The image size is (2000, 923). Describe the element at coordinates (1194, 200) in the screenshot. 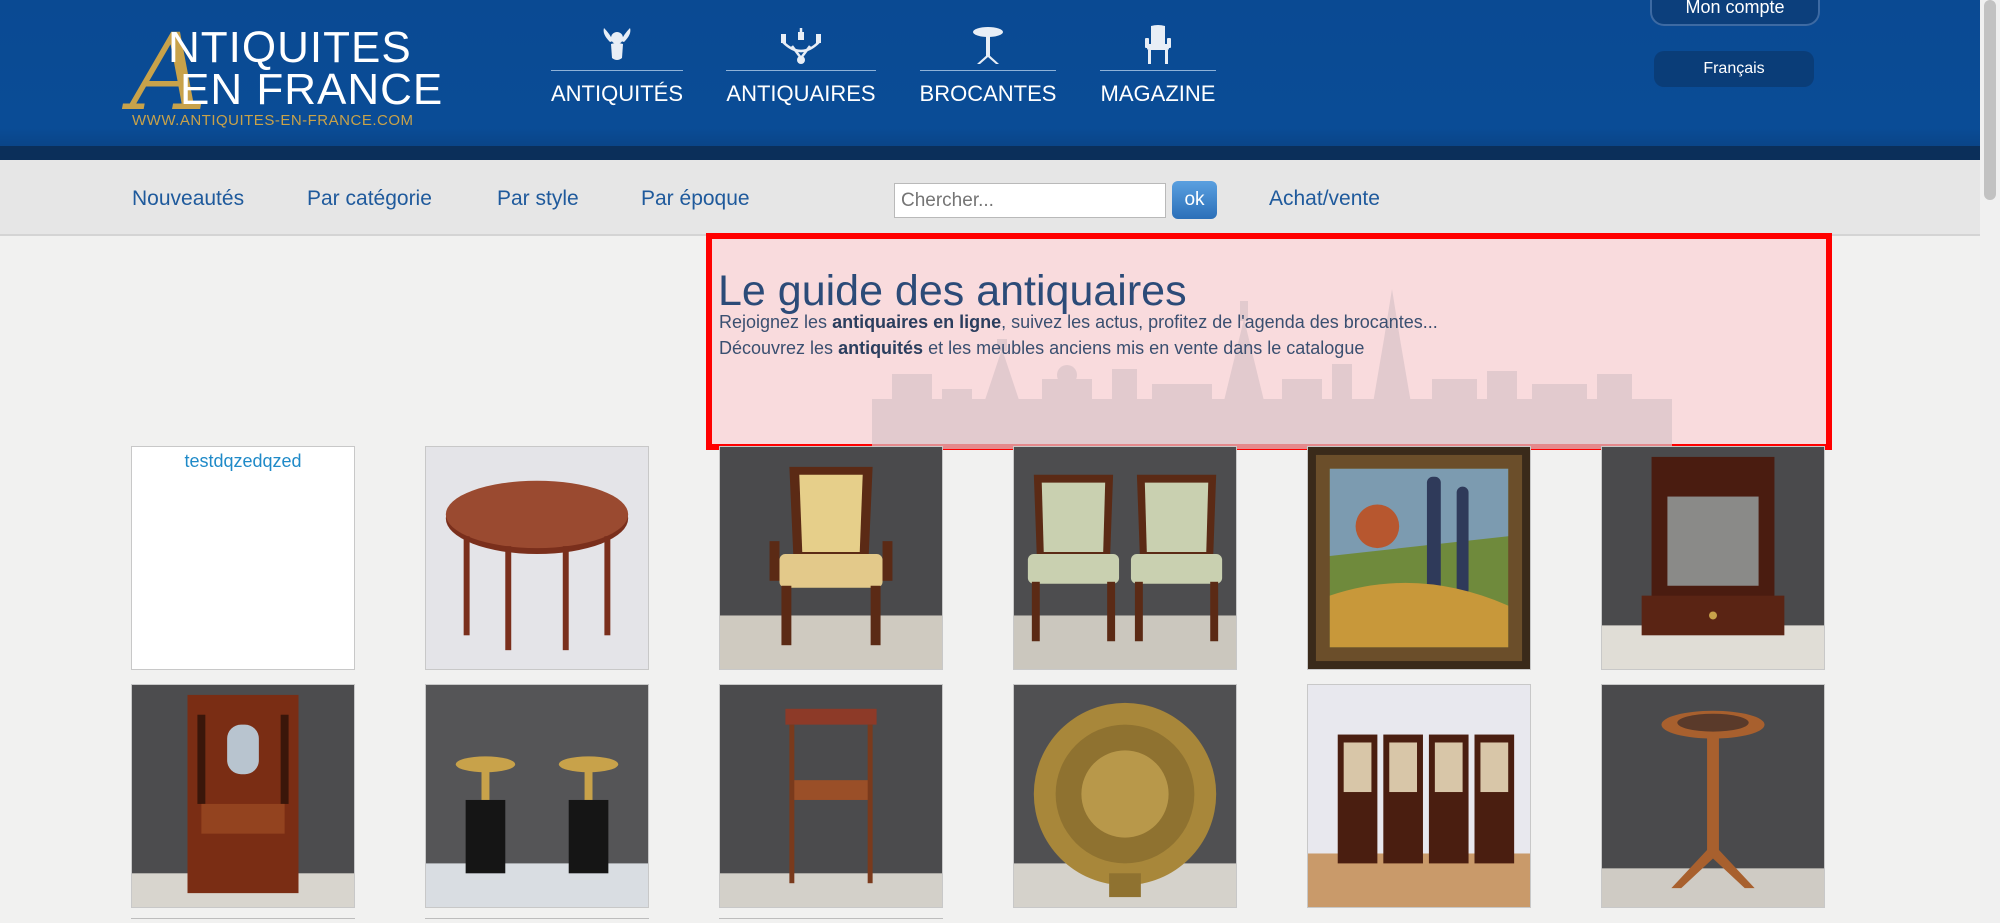

I see `search-ok-button: ok` at that location.